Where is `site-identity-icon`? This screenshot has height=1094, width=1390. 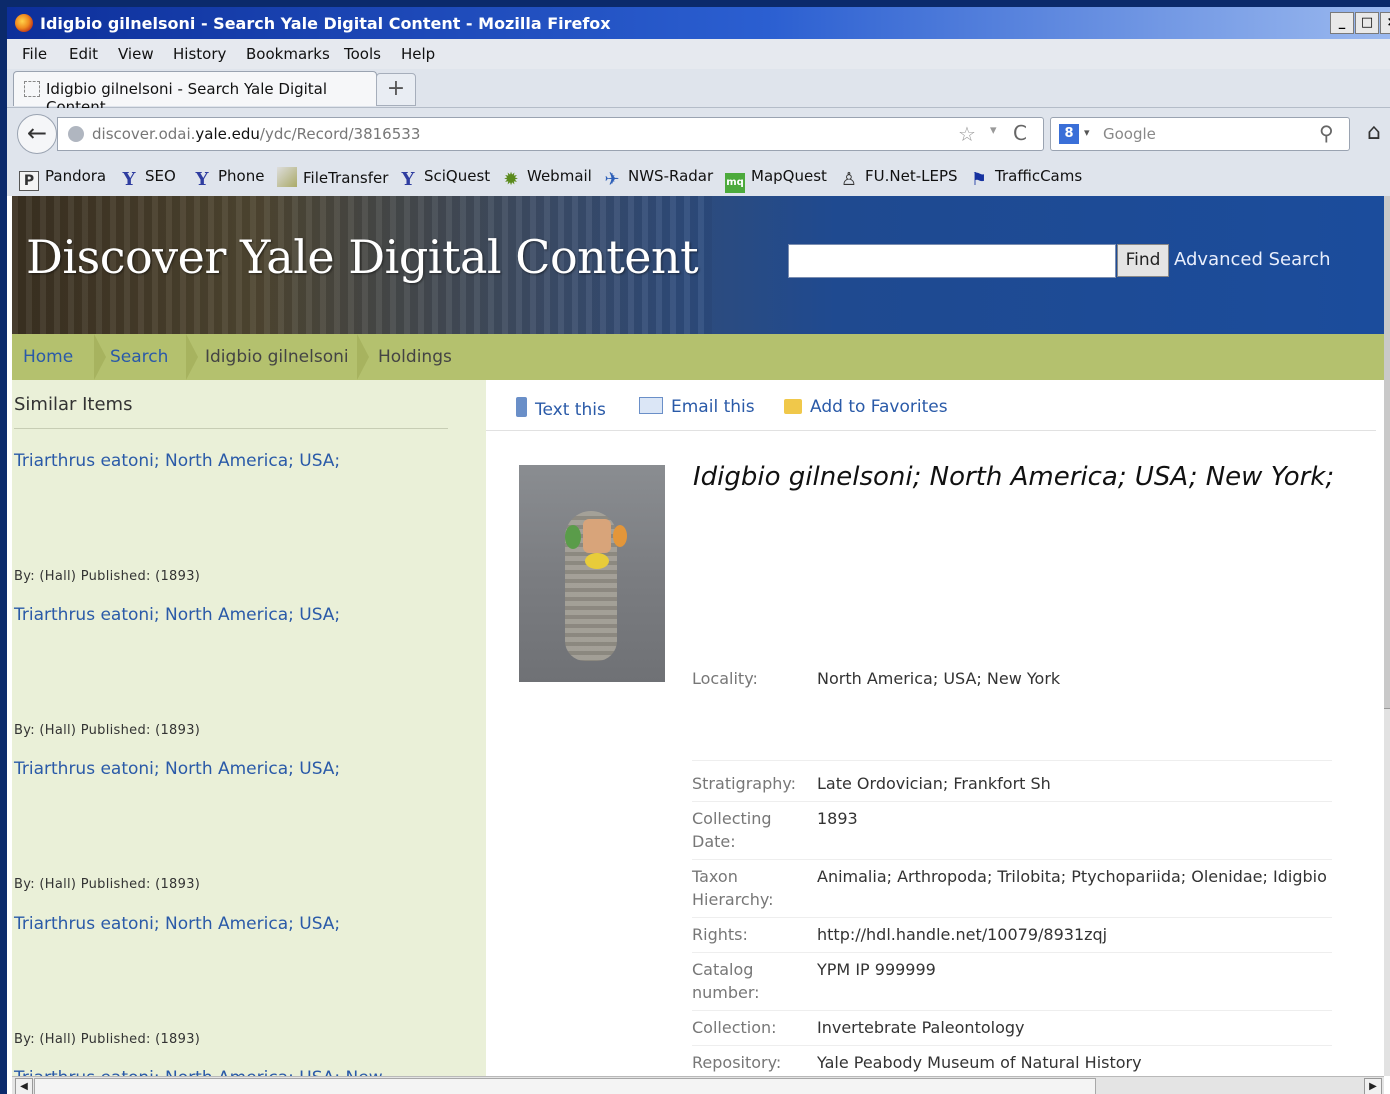
site-identity-icon is located at coordinates (76, 134).